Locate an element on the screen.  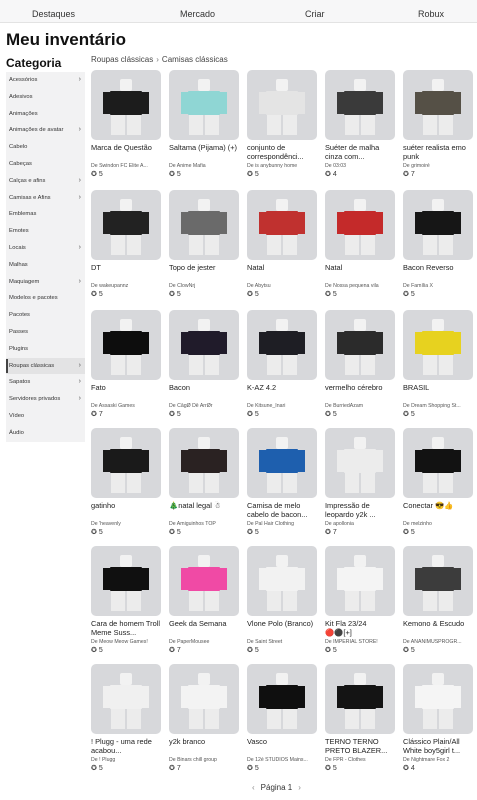
item-card: Topo de jester De ClowNrj ✪ 5 is located at coordinates (204, 245).